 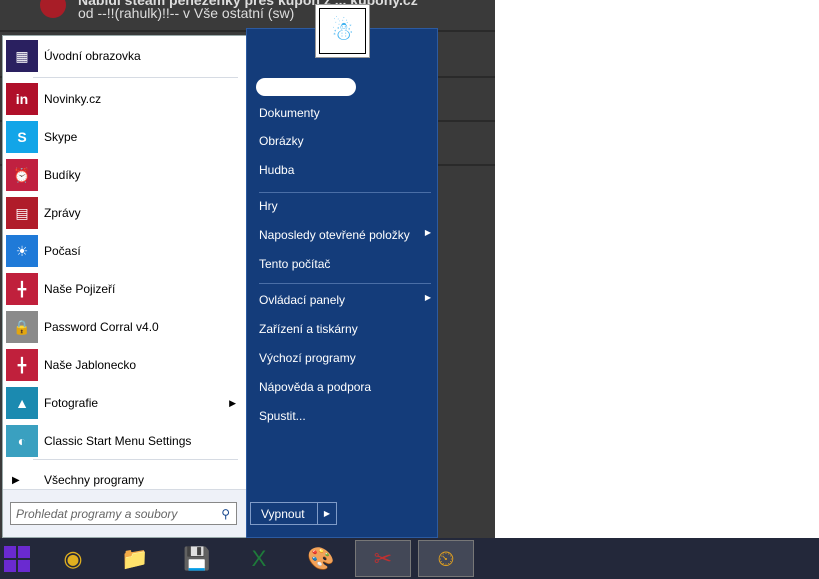 What do you see at coordinates (345, 264) in the screenshot?
I see `places-item: Tento počítač` at bounding box center [345, 264].